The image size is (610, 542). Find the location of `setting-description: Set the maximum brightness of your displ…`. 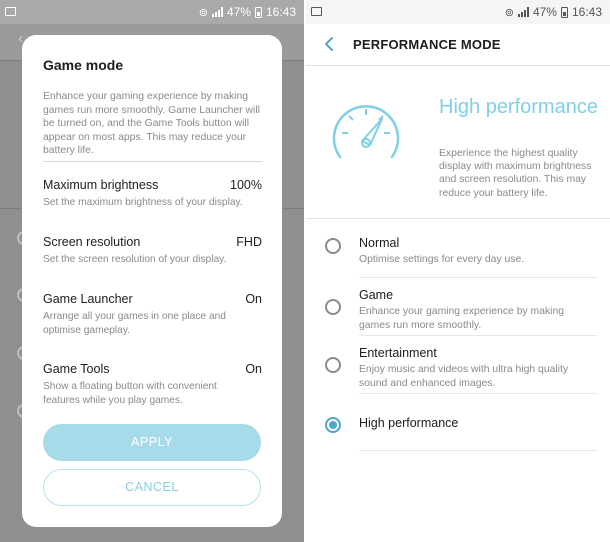

setting-description: Set the maximum brightness of your displ… is located at coordinates (143, 202).